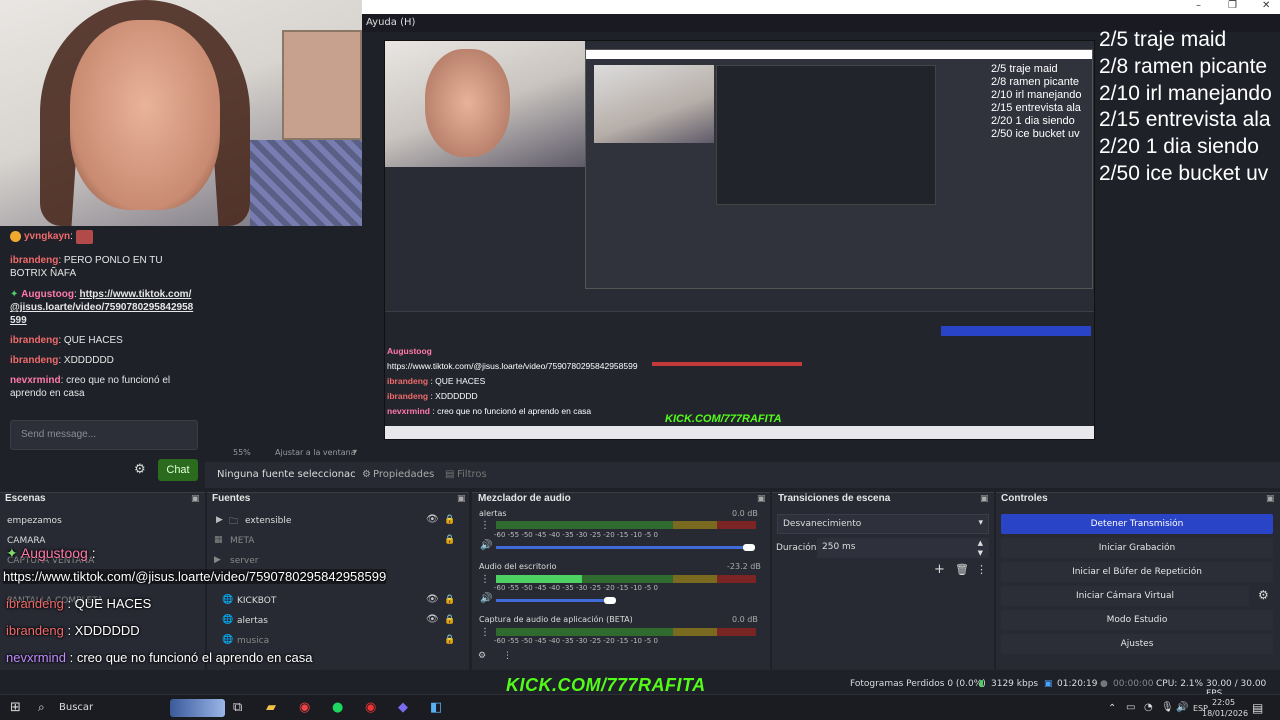  Describe the element at coordinates (1223, 702) in the screenshot. I see `clock-time: 22:05` at that location.